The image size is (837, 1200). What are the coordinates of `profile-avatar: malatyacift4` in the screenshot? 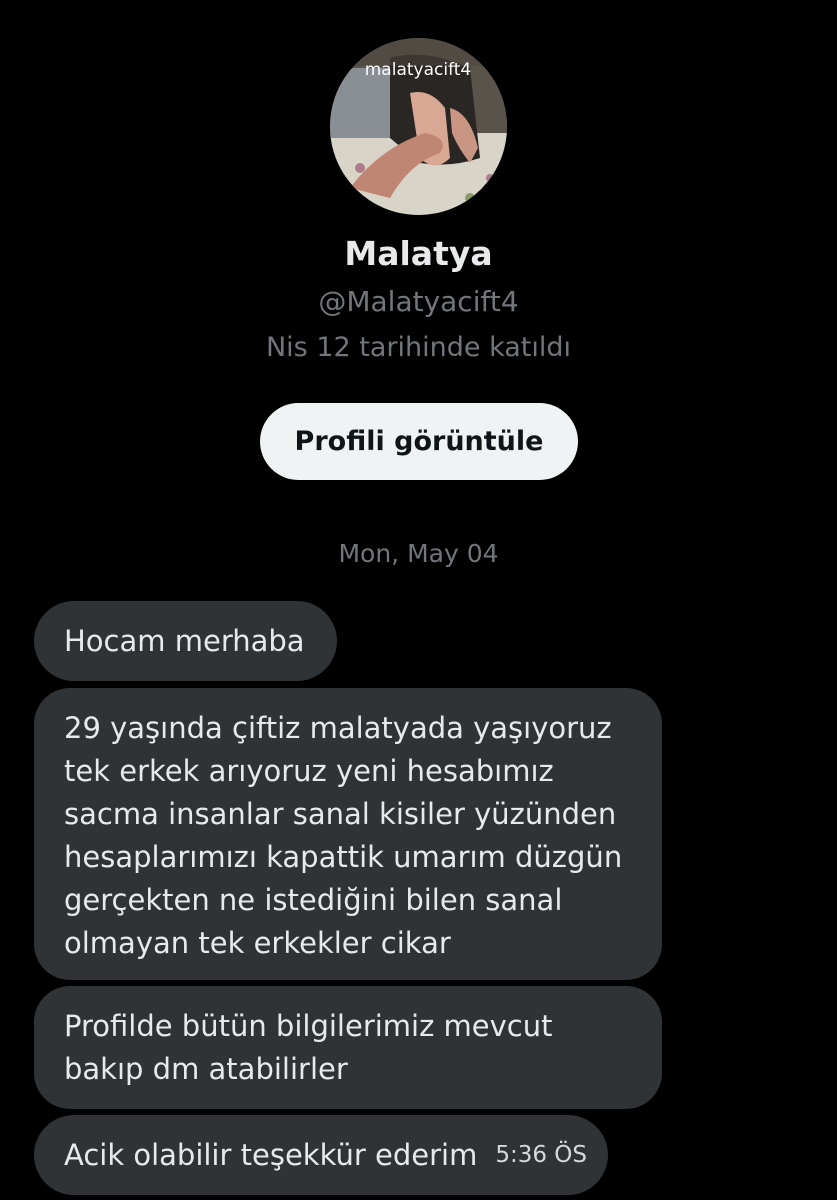 It's located at (418, 126).